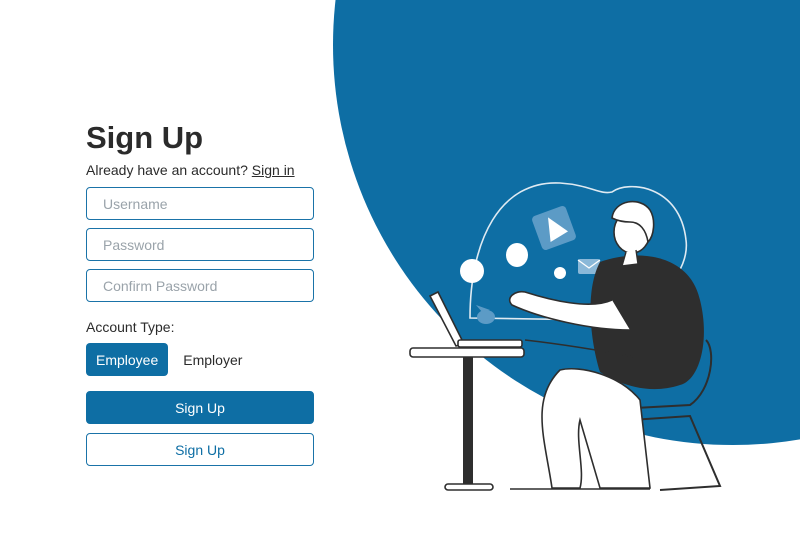 This screenshot has width=800, height=542. I want to click on fields-group, so click(200, 244).